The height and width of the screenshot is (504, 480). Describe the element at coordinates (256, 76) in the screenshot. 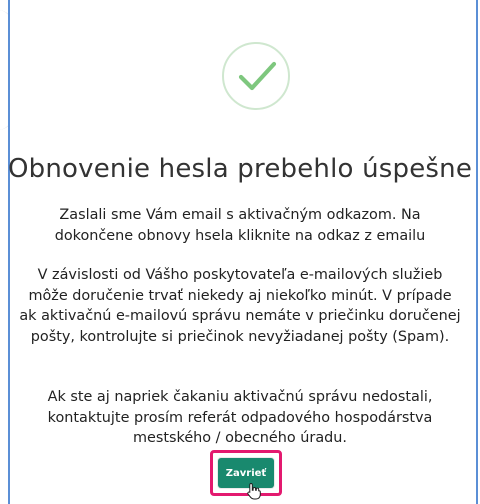

I see `checkmark-icon` at that location.